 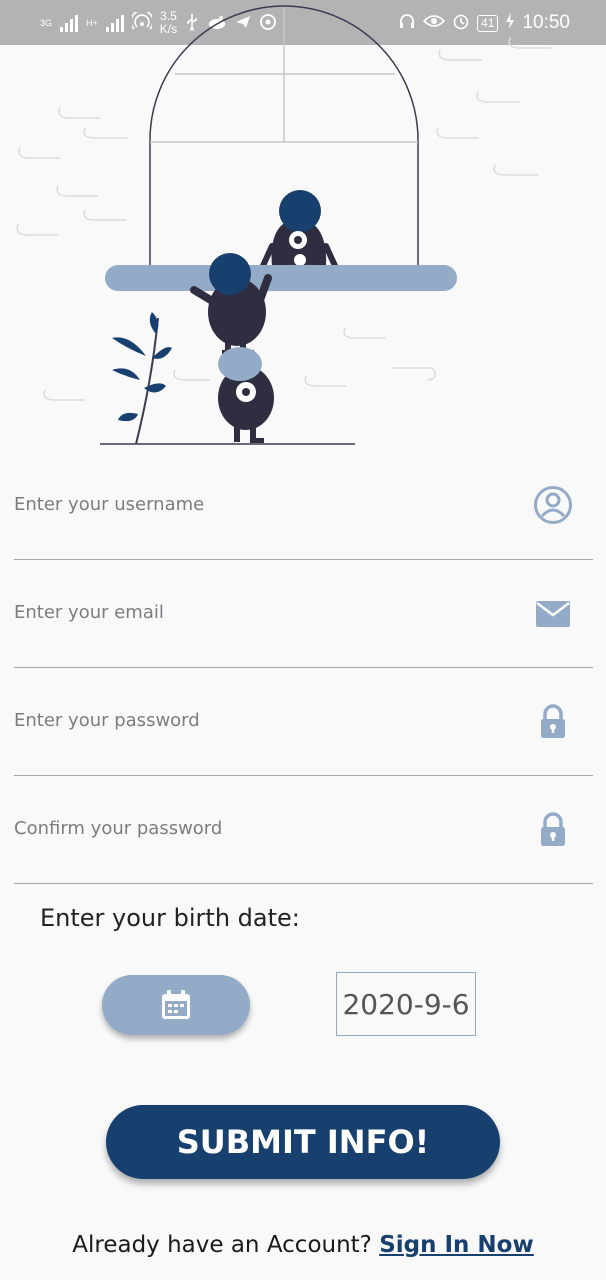 I want to click on calendar-icon, so click(x=176, y=1004).